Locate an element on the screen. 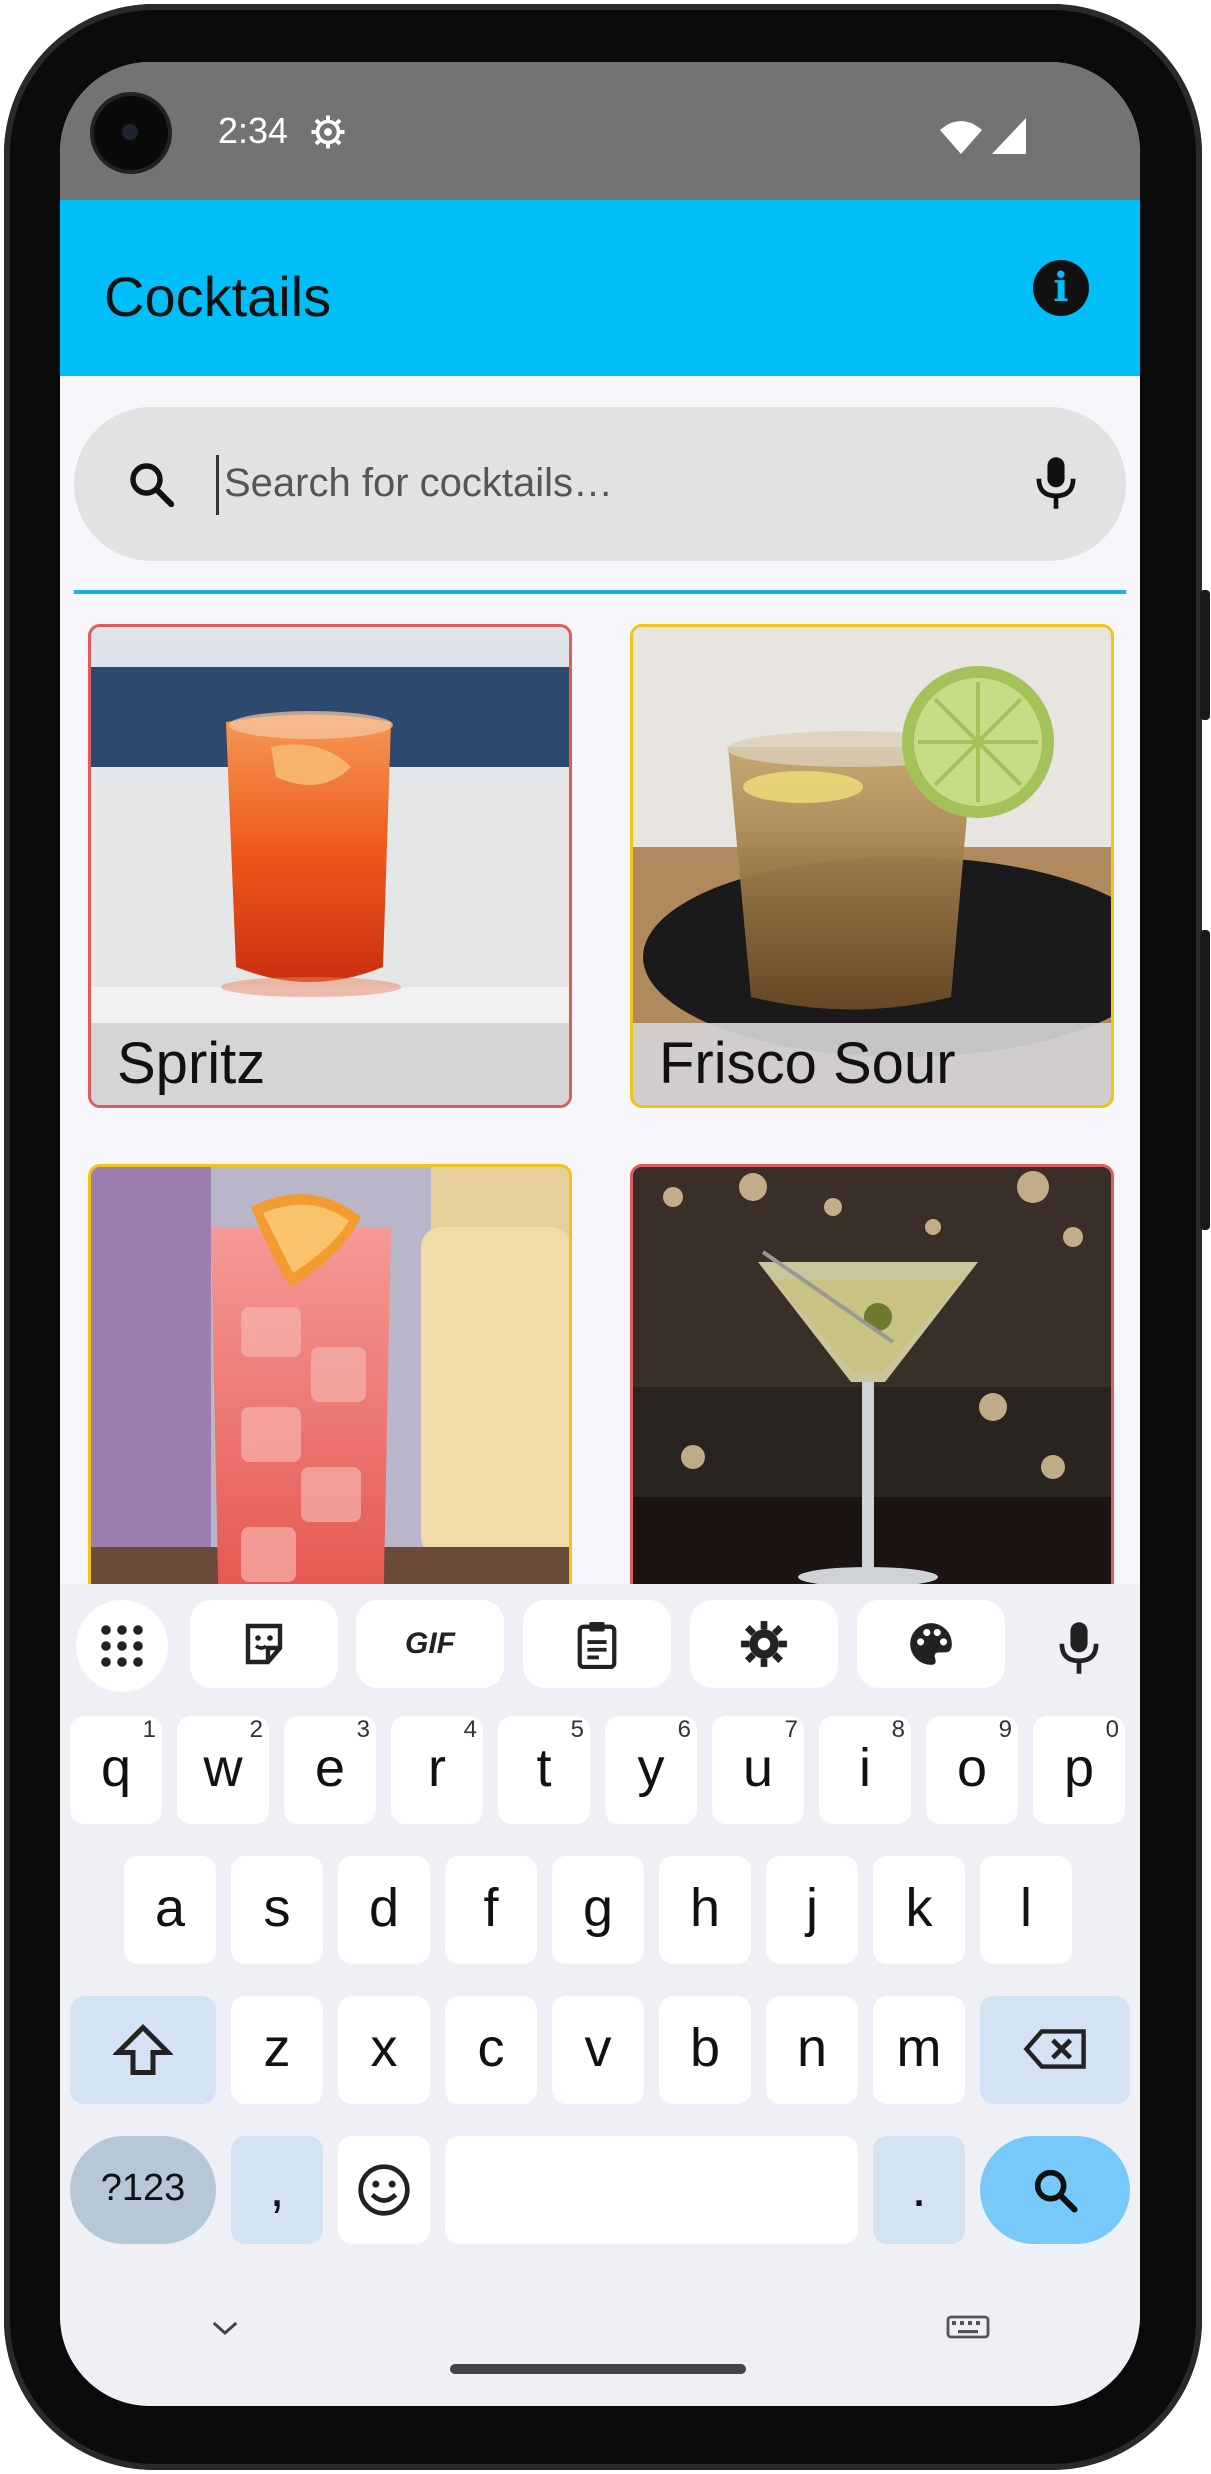  page-title: Cocktails is located at coordinates (218, 296).